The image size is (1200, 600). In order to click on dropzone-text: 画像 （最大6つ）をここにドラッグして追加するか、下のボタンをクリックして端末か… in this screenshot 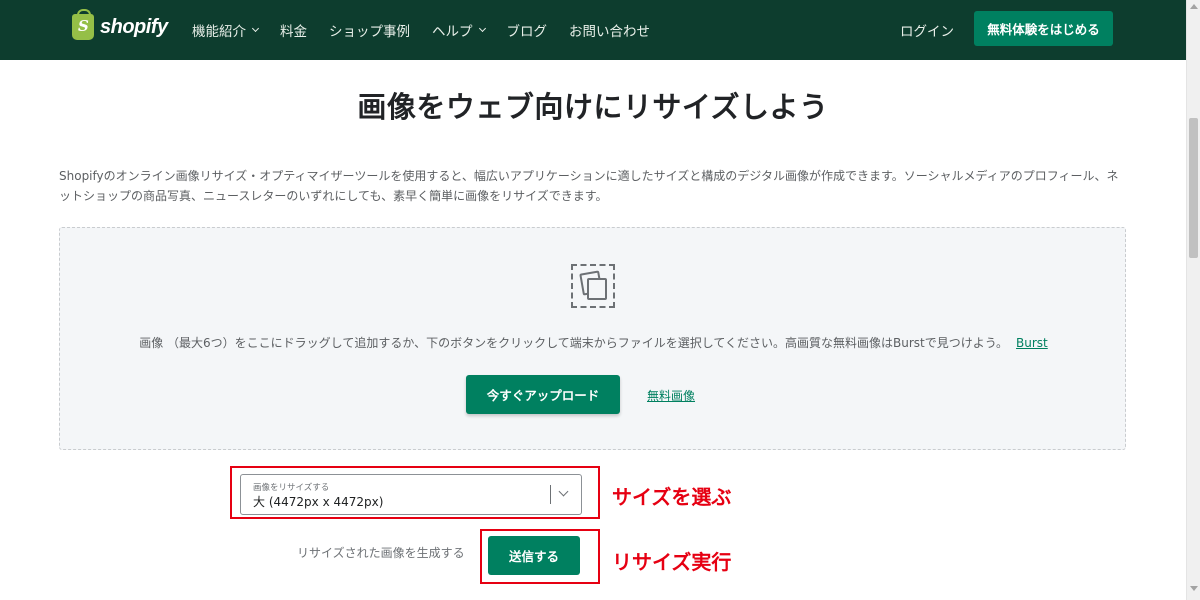, I will do `click(574, 343)`.